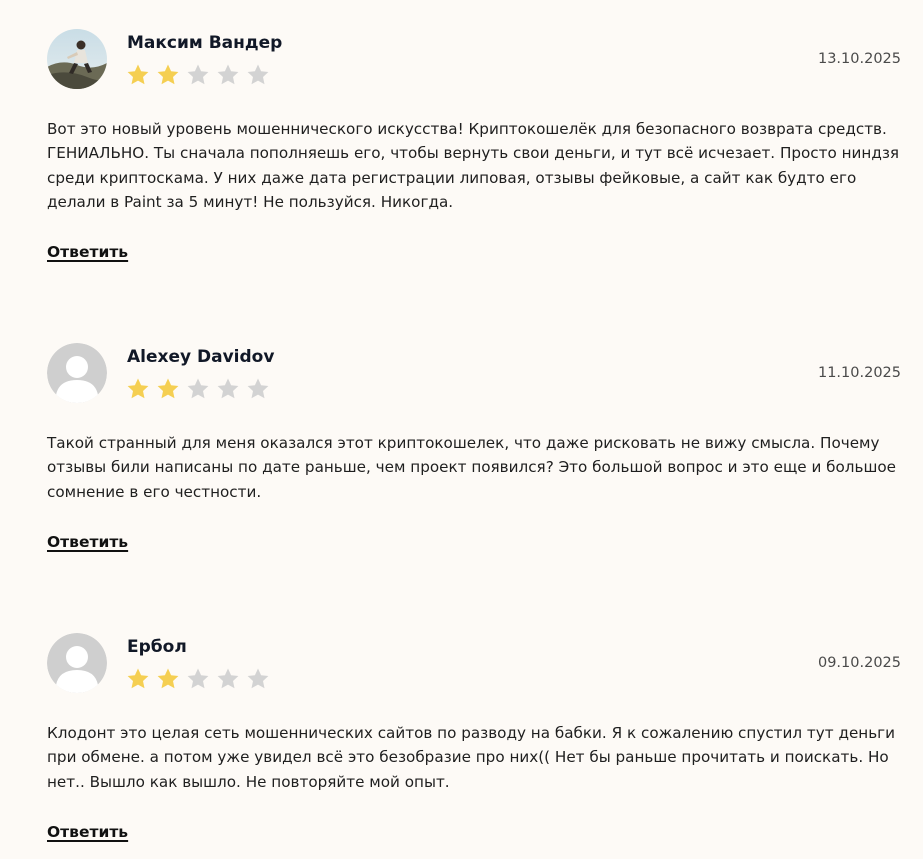  What do you see at coordinates (859, 373) in the screenshot?
I see `review-date: 11.10.2025` at bounding box center [859, 373].